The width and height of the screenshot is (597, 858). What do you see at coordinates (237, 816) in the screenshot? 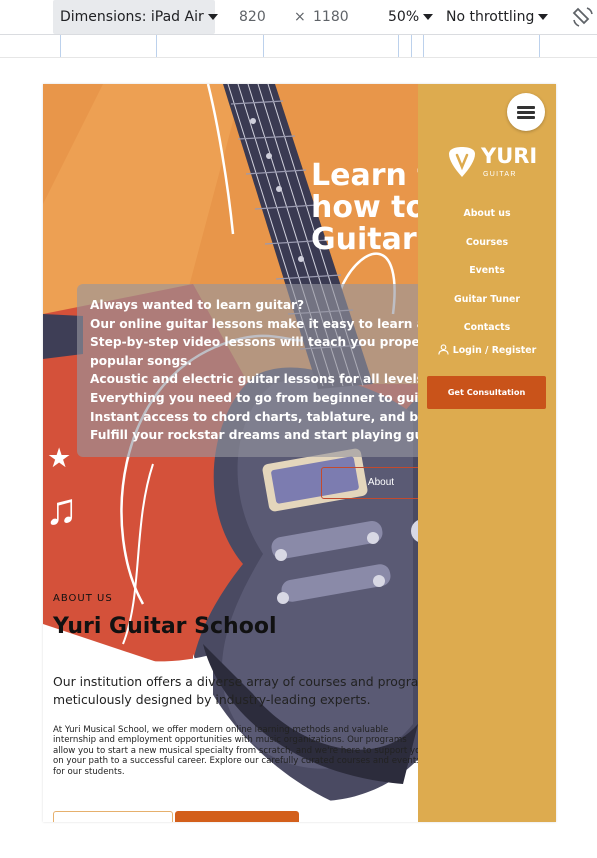
I see `primary-button` at bounding box center [237, 816].